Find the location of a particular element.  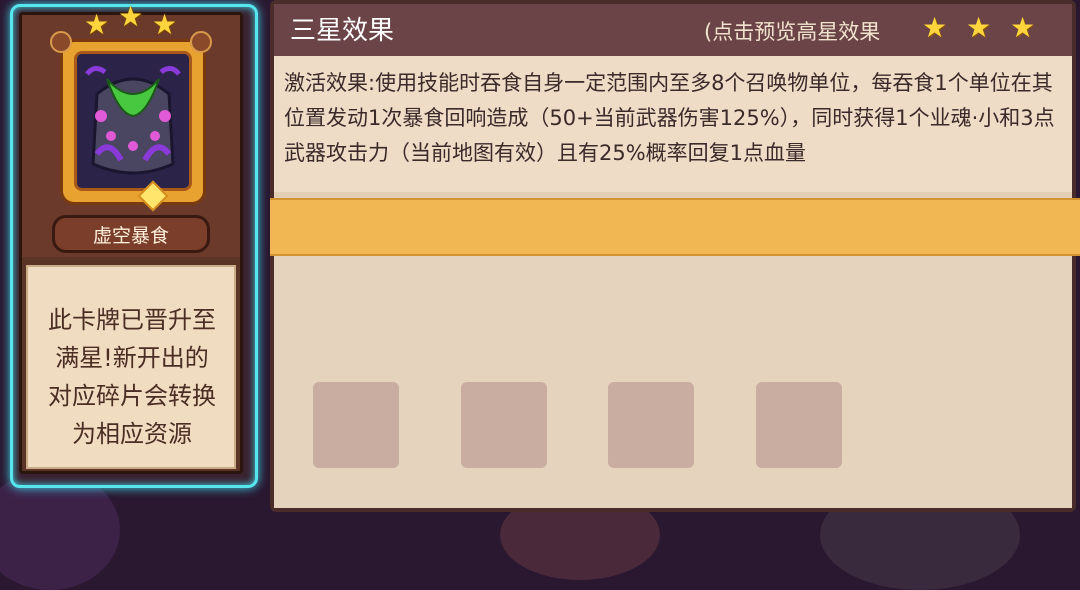

preview-high-star-link: (点击预览高星效果 is located at coordinates (792, 32).